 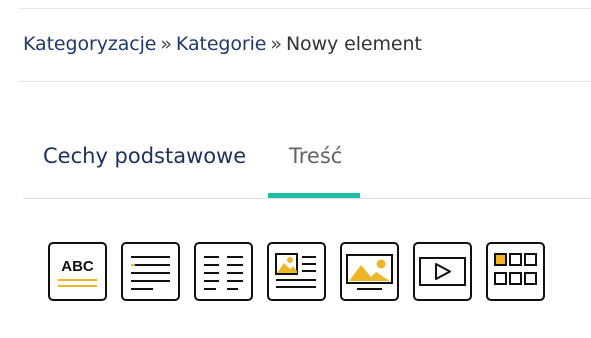 I want to click on image-with-text-button, so click(x=296, y=271).